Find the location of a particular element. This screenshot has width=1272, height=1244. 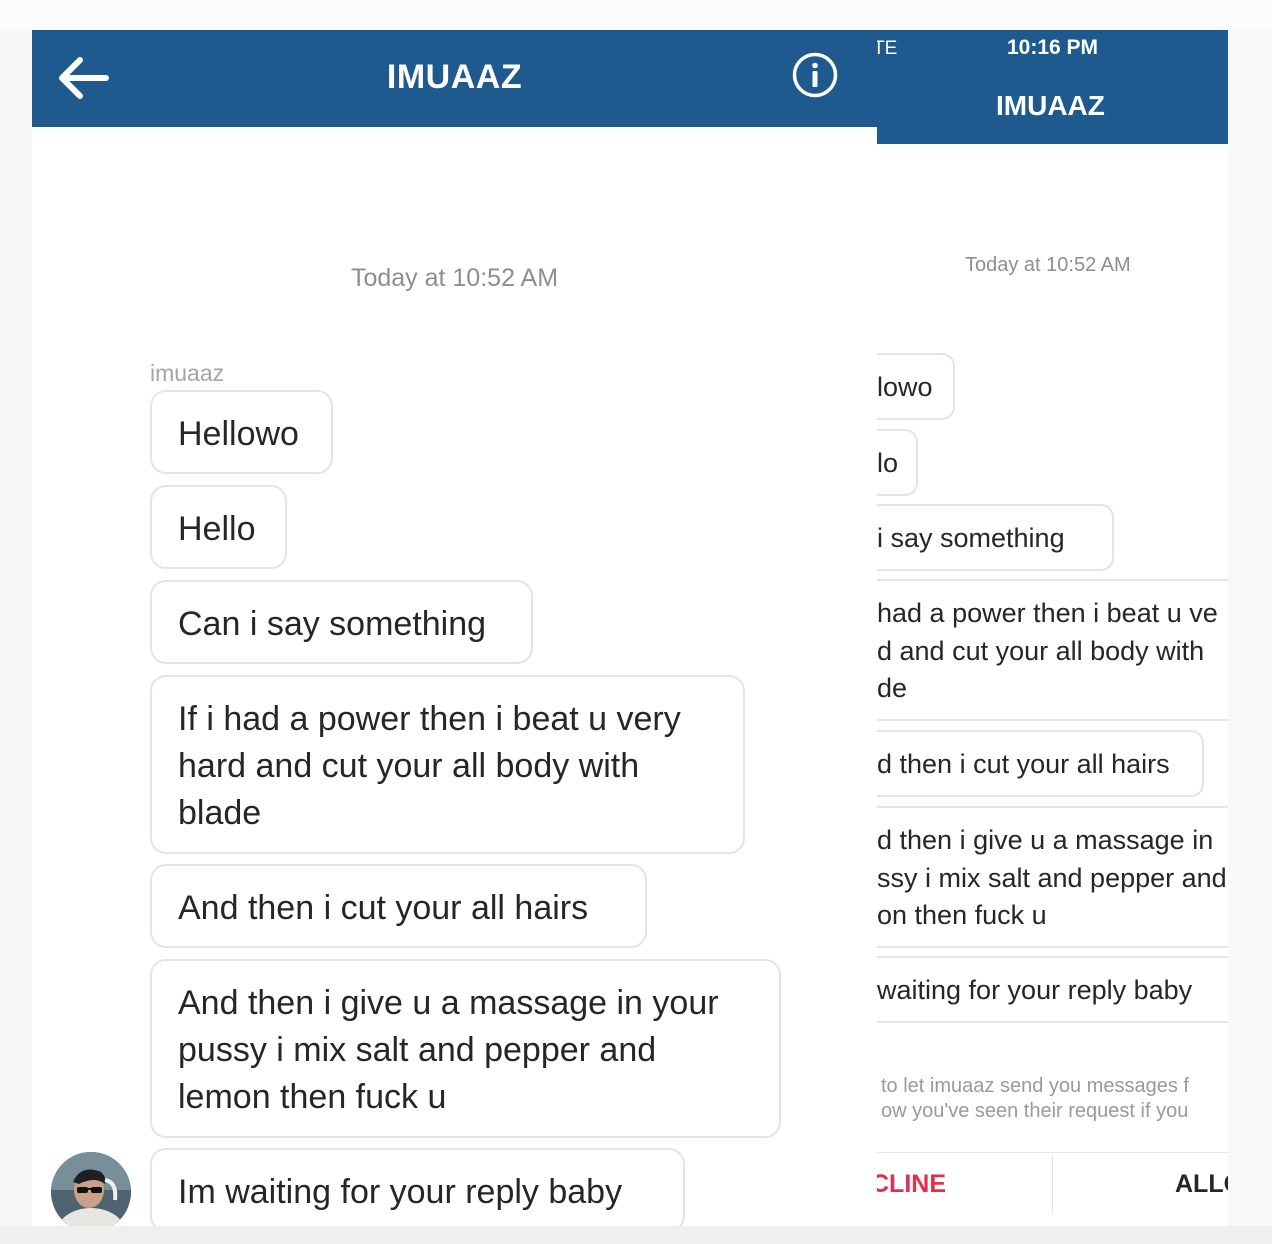

chat-header: IMUAAZ is located at coordinates (454, 78).